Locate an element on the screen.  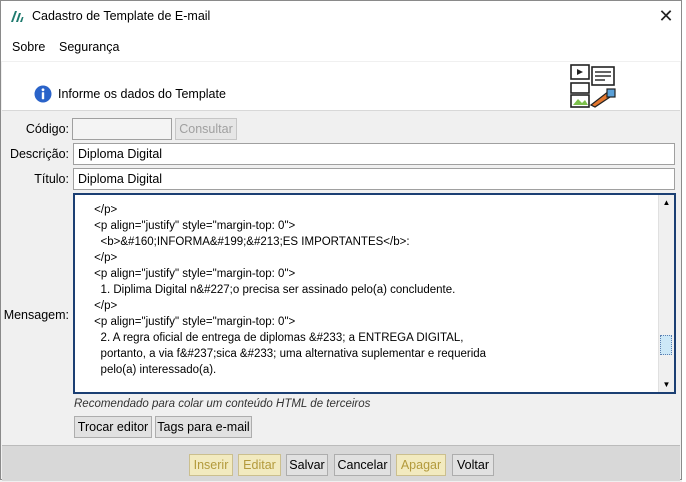
vertical-scrollbar: ▲ ▼ is located at coordinates (666, 293).